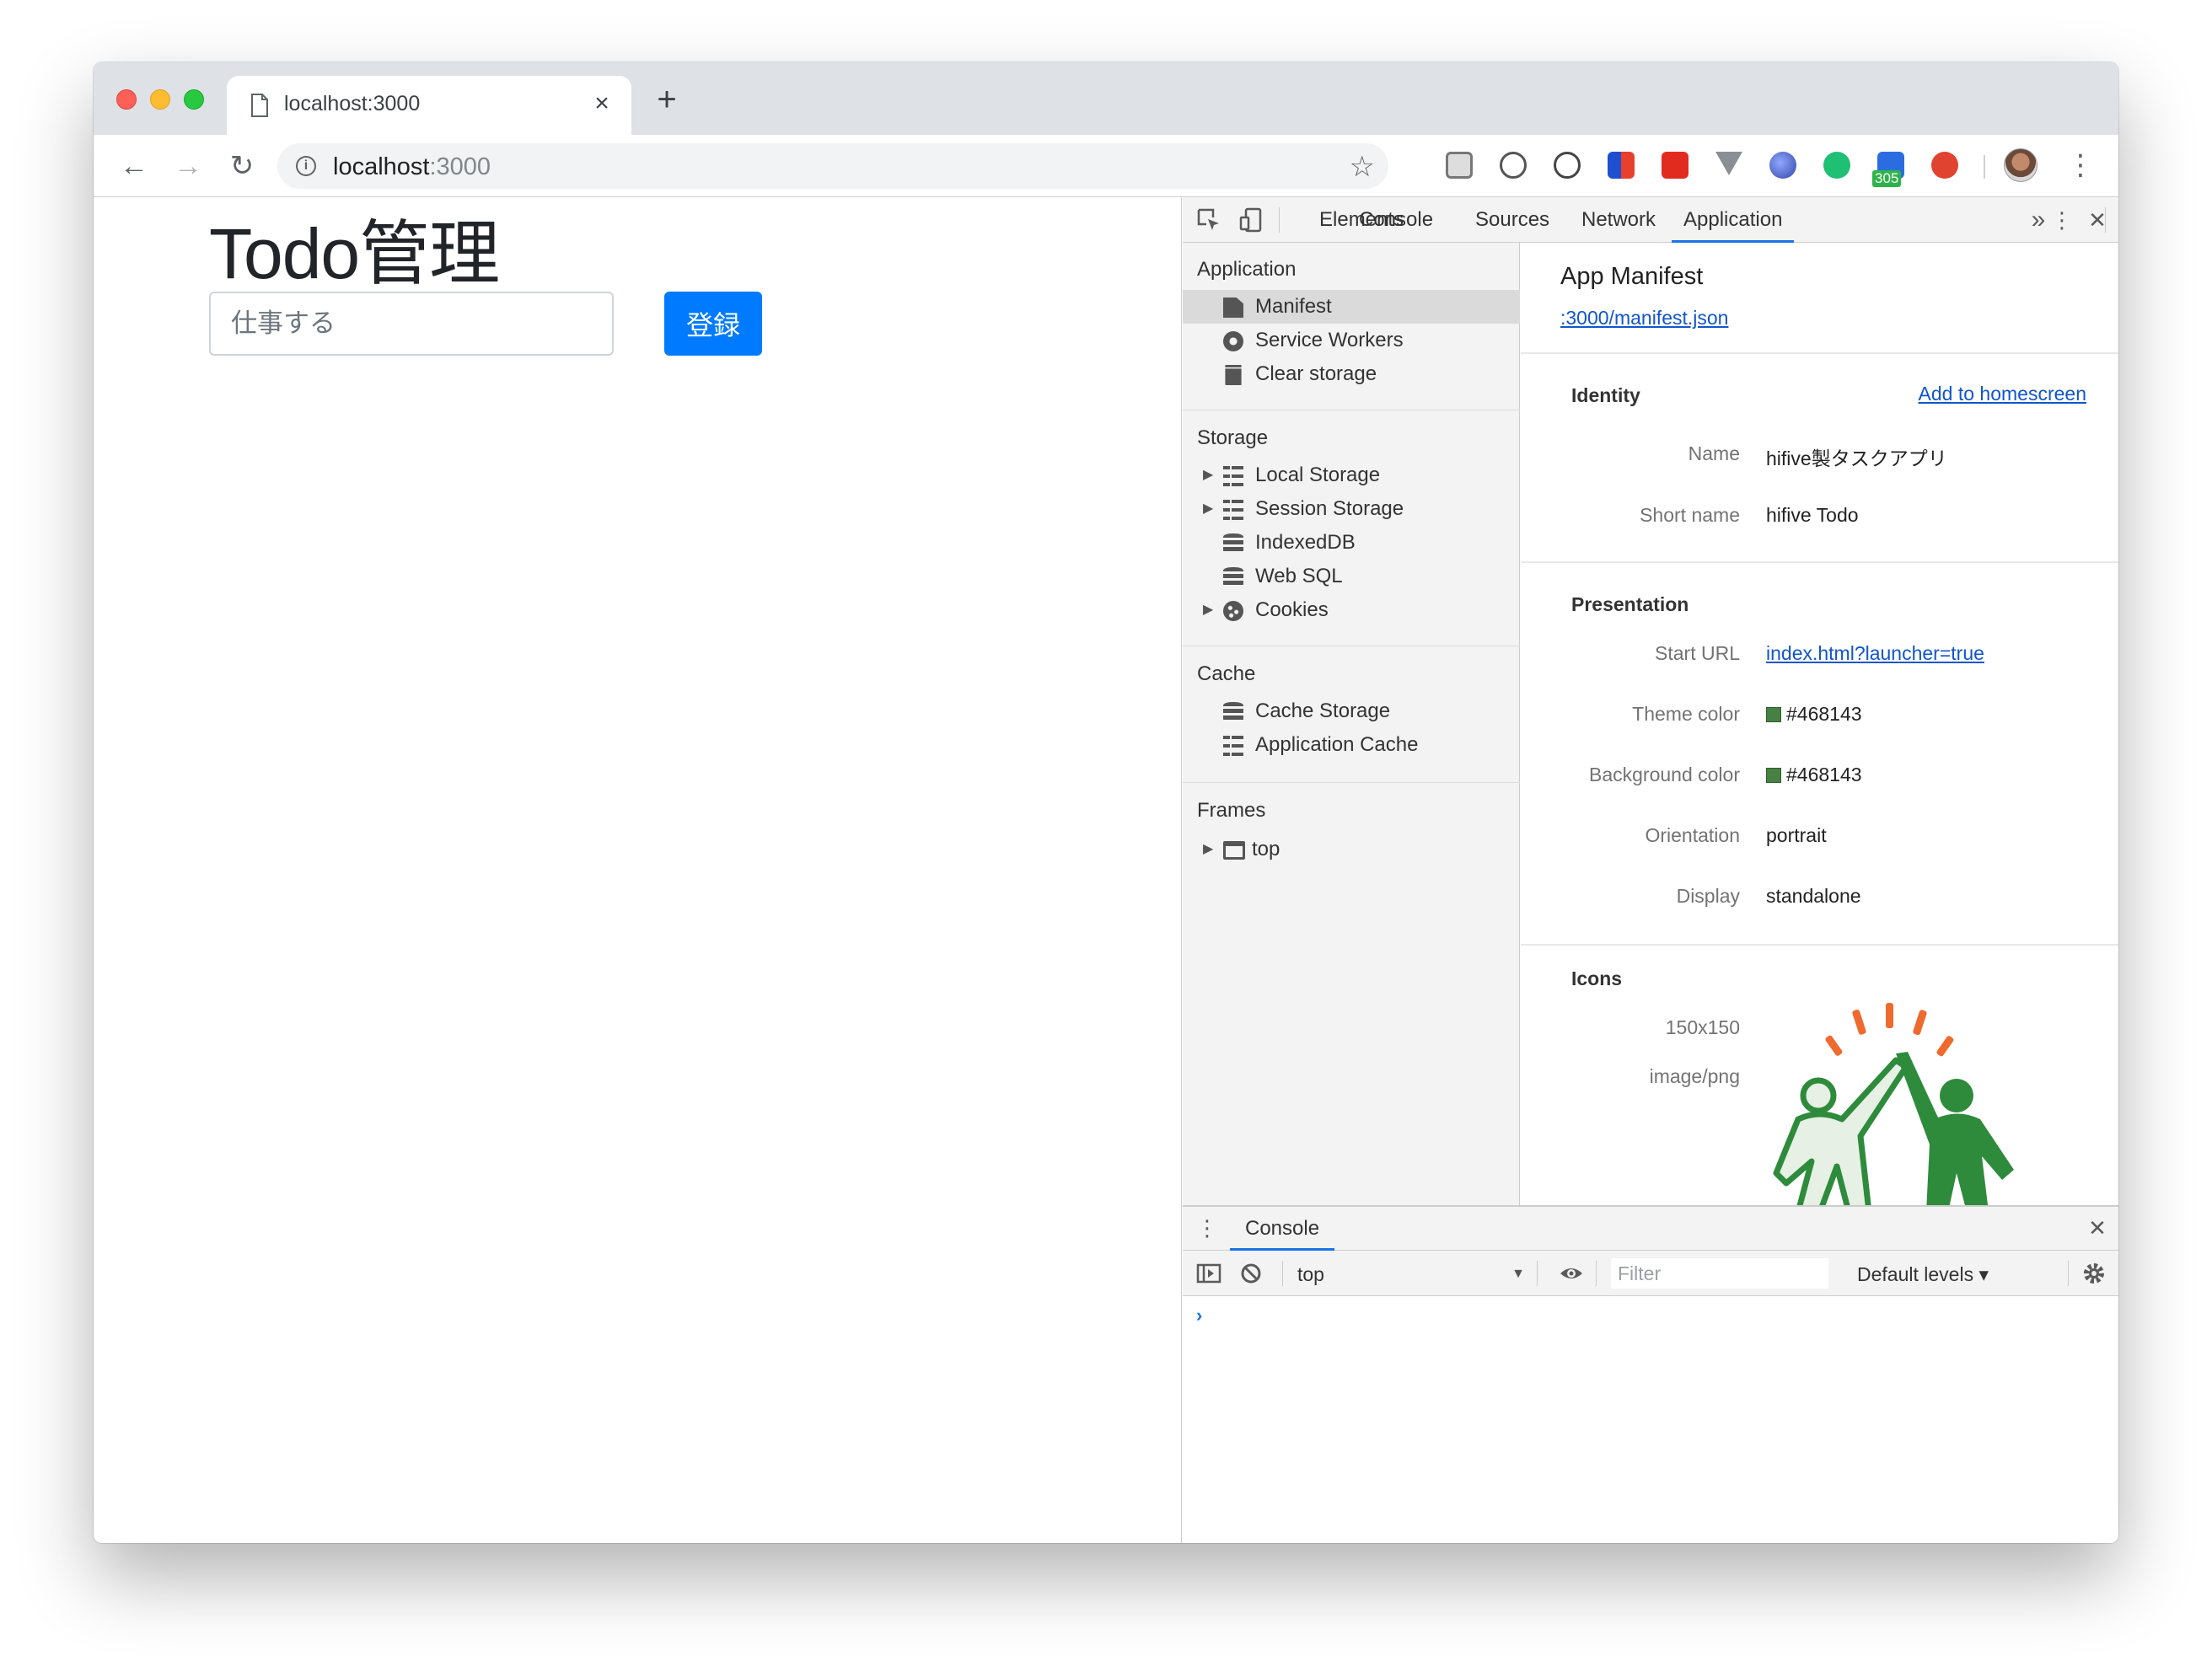 The width and height of the screenshot is (2212, 1667). What do you see at coordinates (1207, 1228) in the screenshot?
I see `drawer-menu-icon: ⋮` at bounding box center [1207, 1228].